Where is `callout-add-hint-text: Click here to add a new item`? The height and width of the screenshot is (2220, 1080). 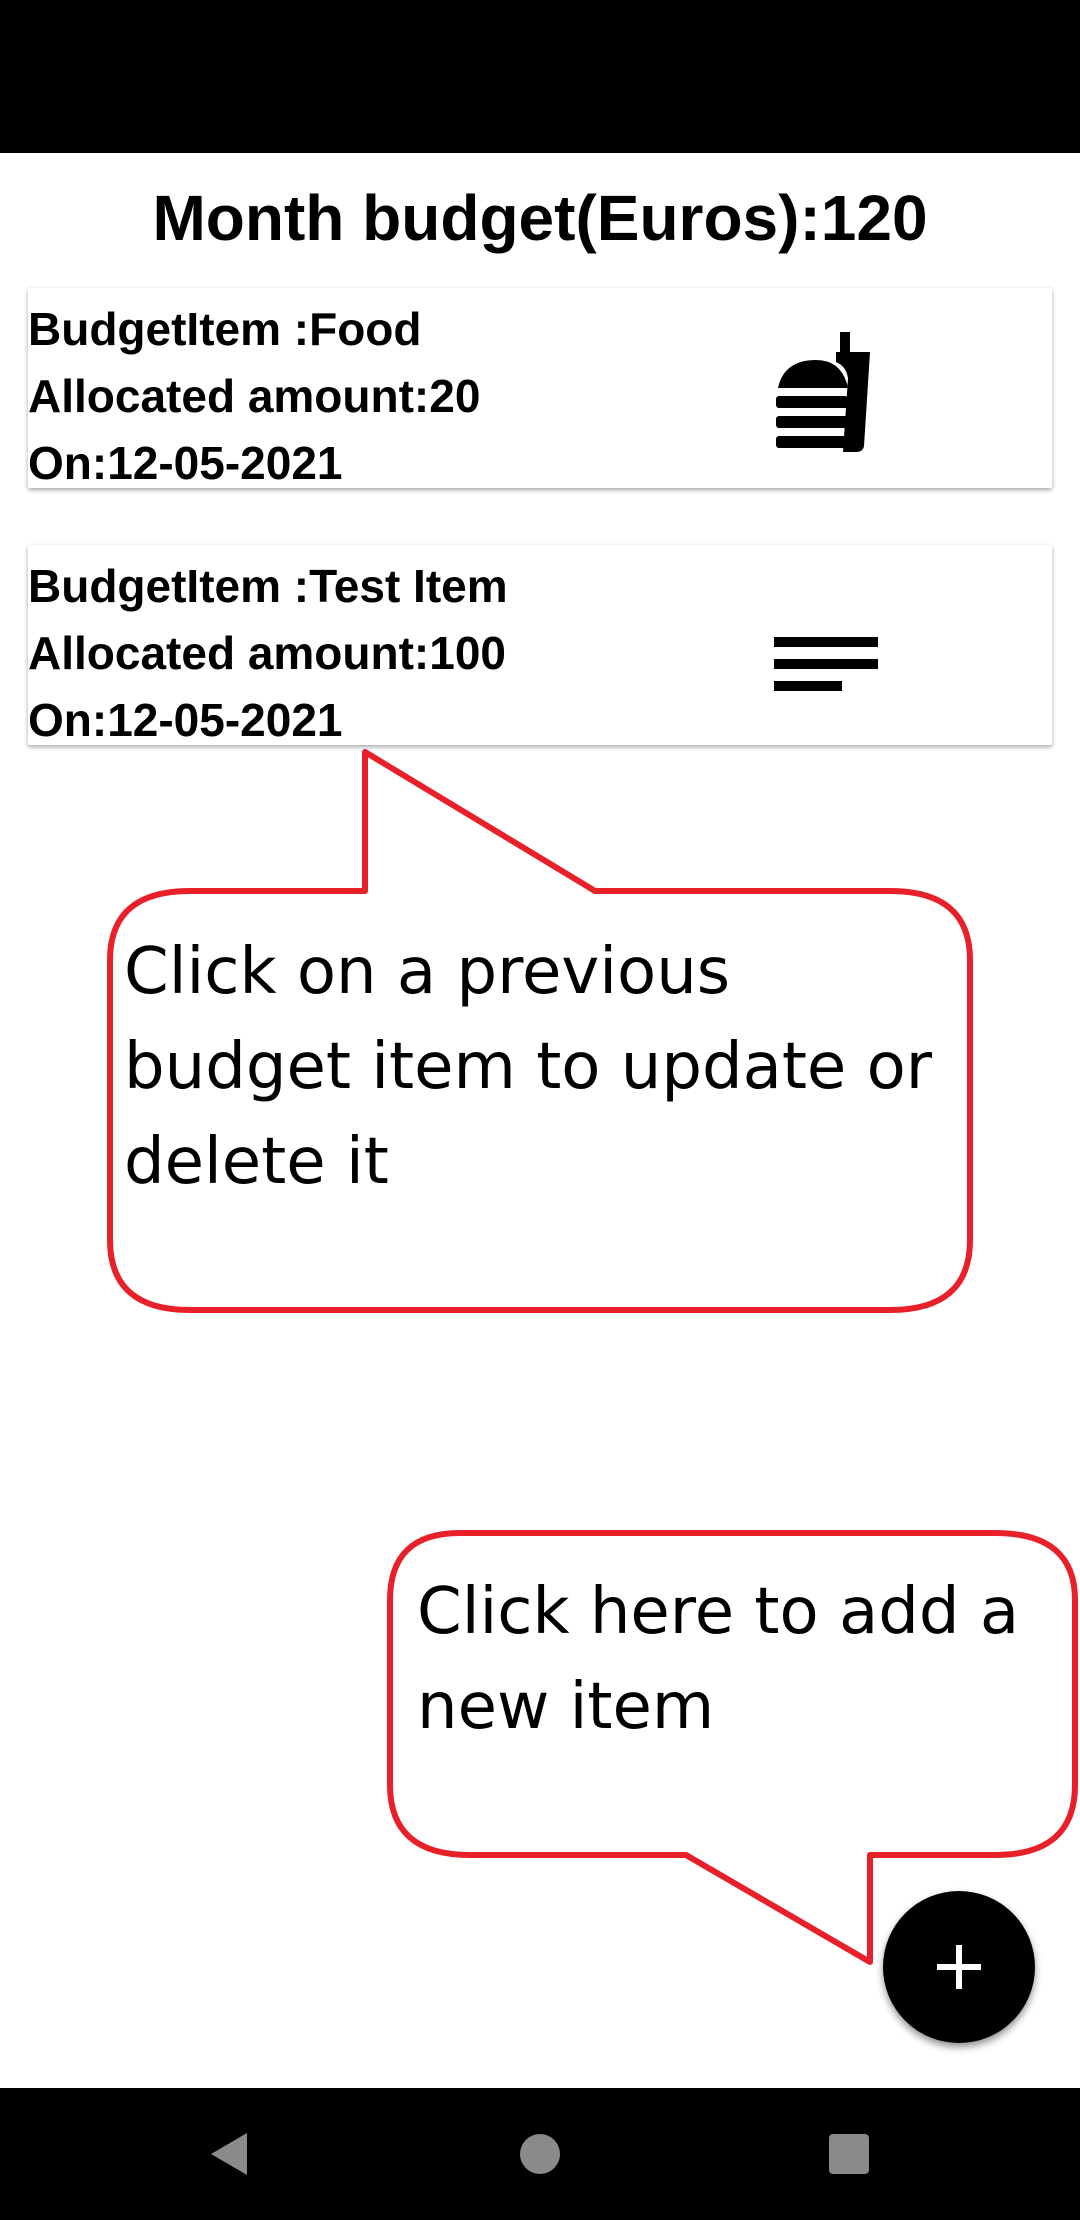
callout-add-hint-text: Click here to add a new item is located at coordinates (718, 1659).